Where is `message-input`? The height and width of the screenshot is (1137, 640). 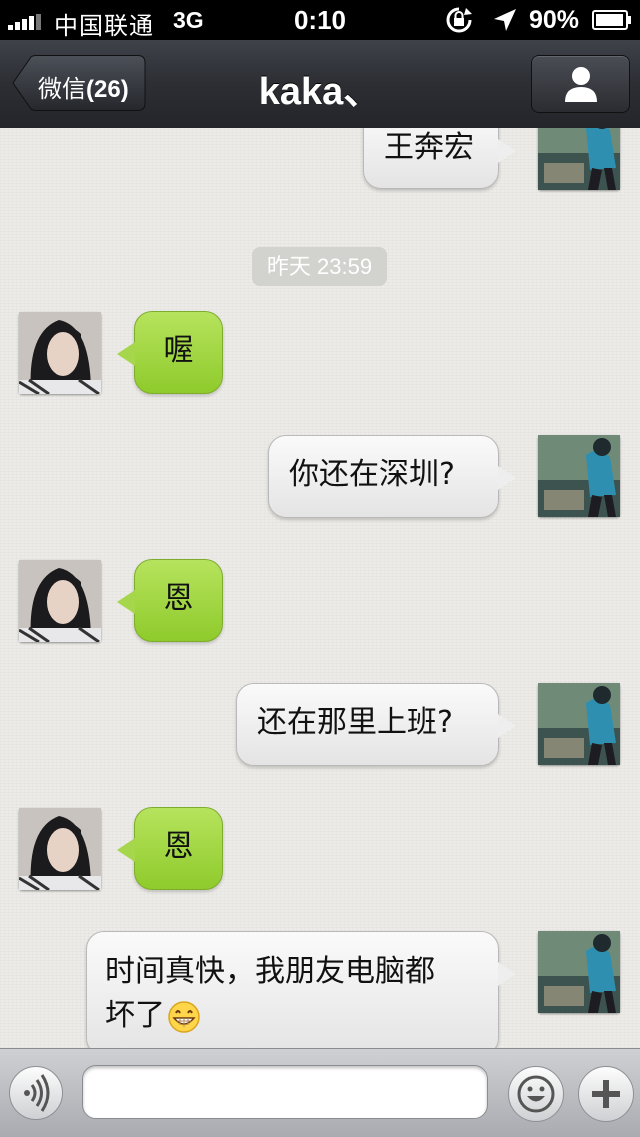
message-input is located at coordinates (285, 1092).